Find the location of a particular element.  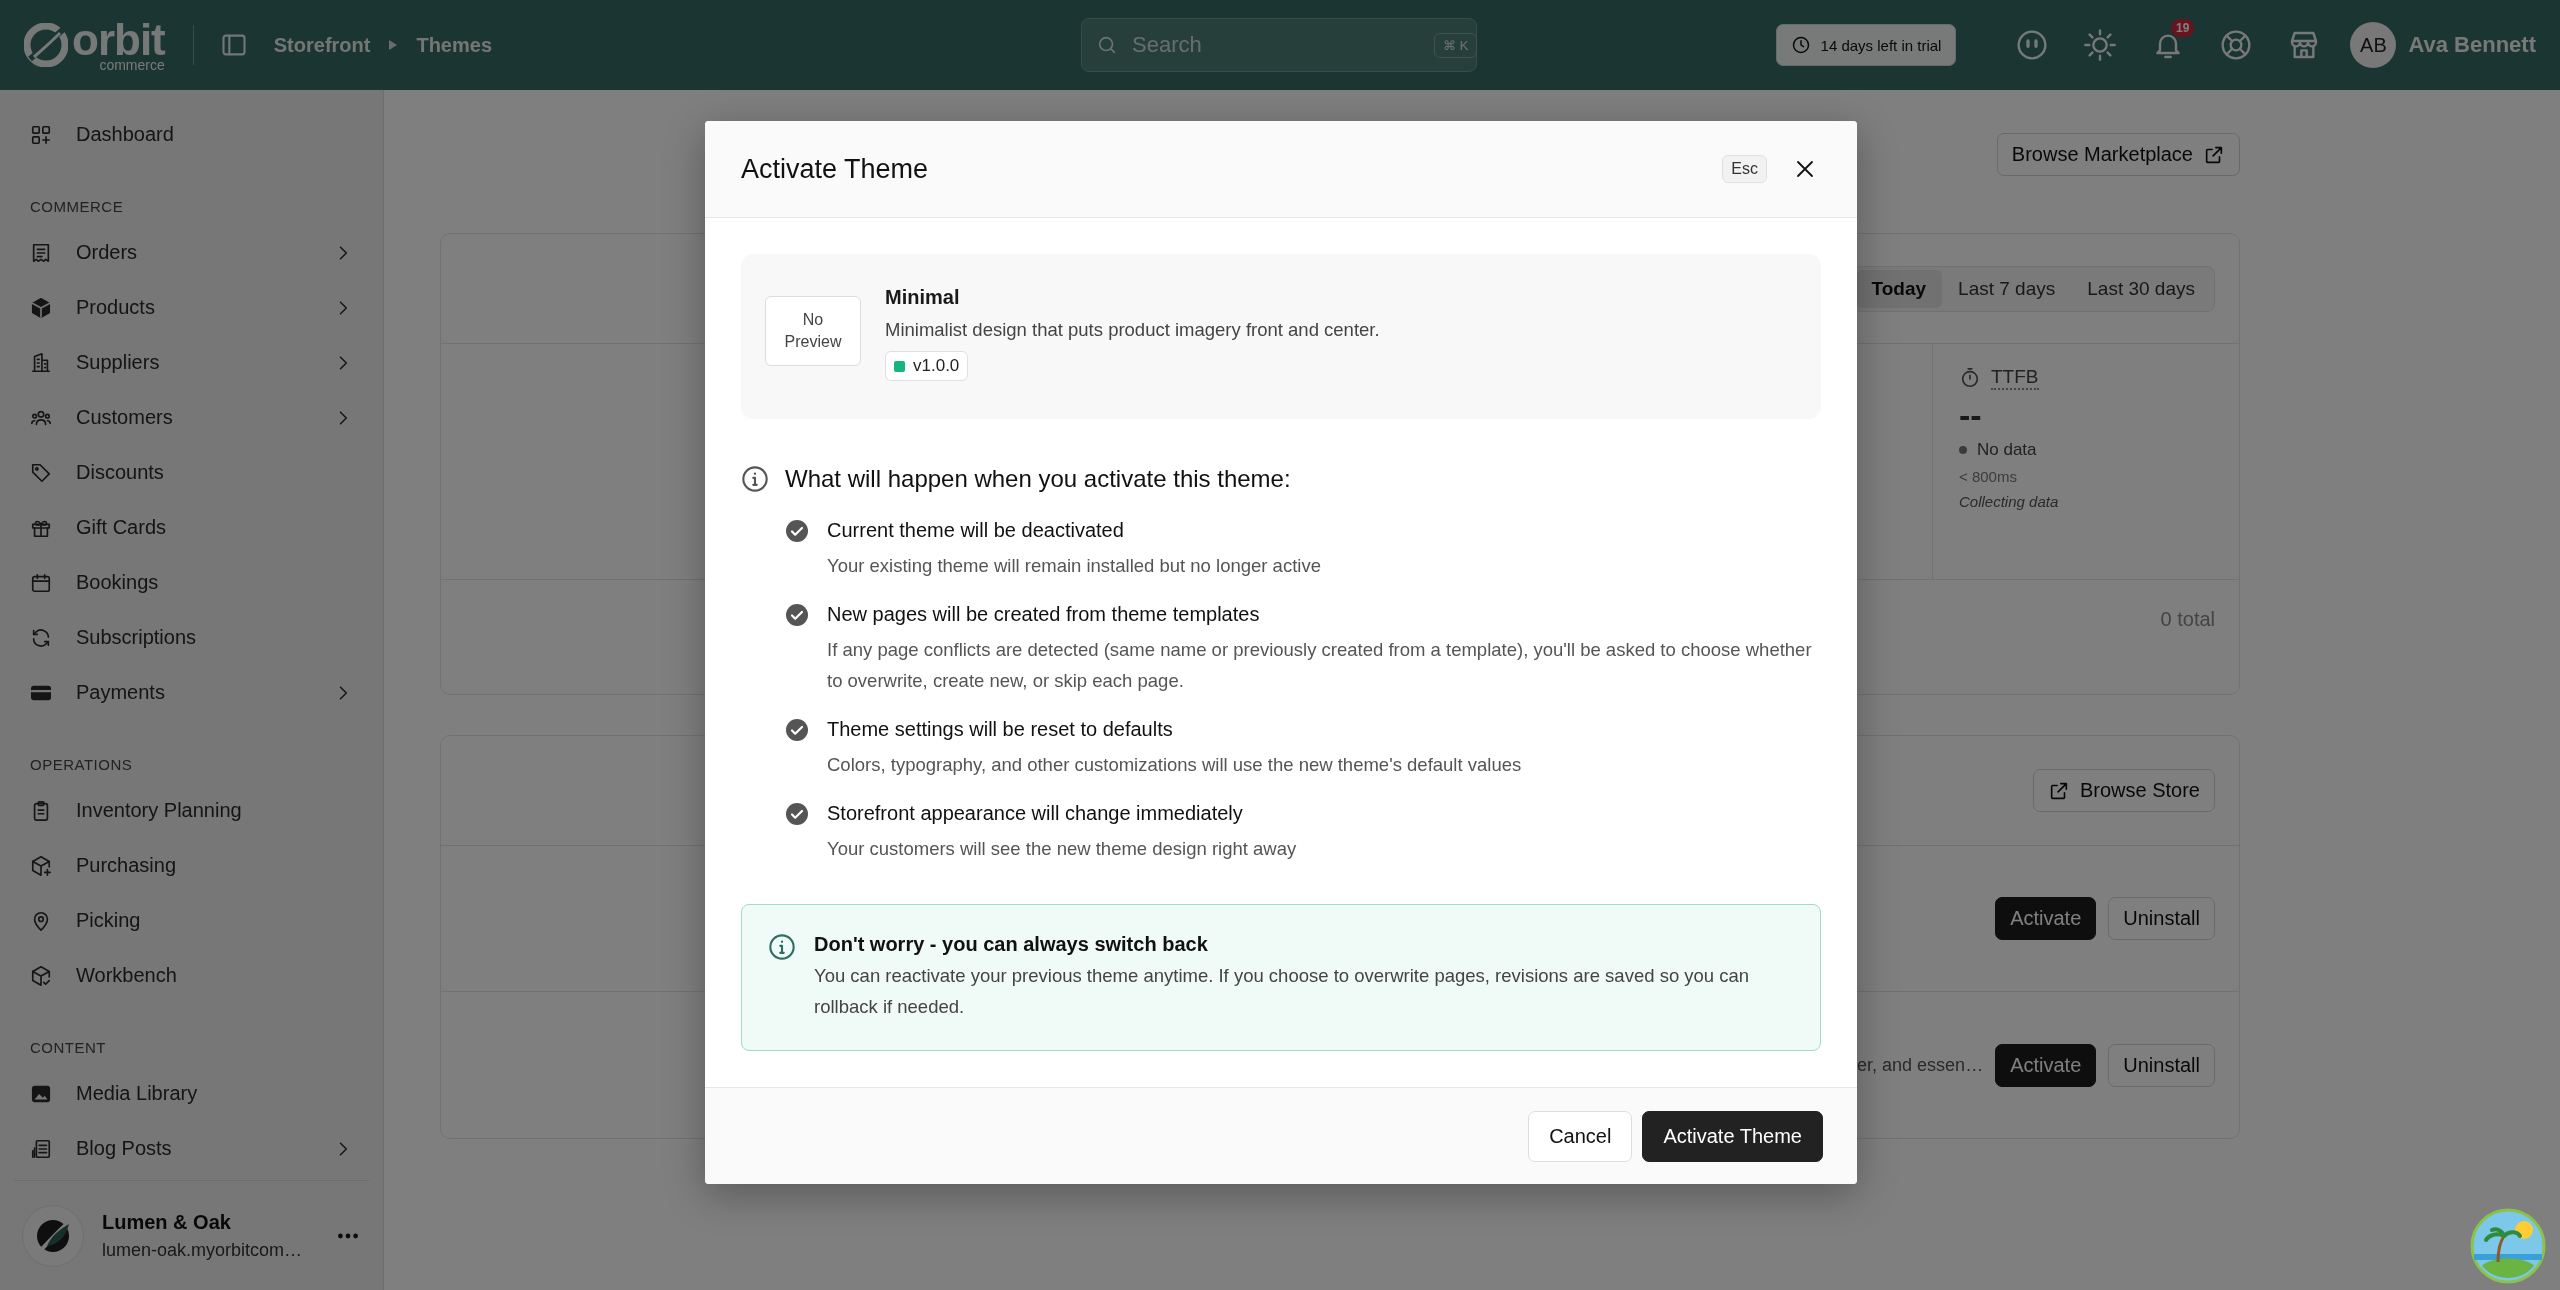

metric-target: < 800ms is located at coordinates (1988, 476).